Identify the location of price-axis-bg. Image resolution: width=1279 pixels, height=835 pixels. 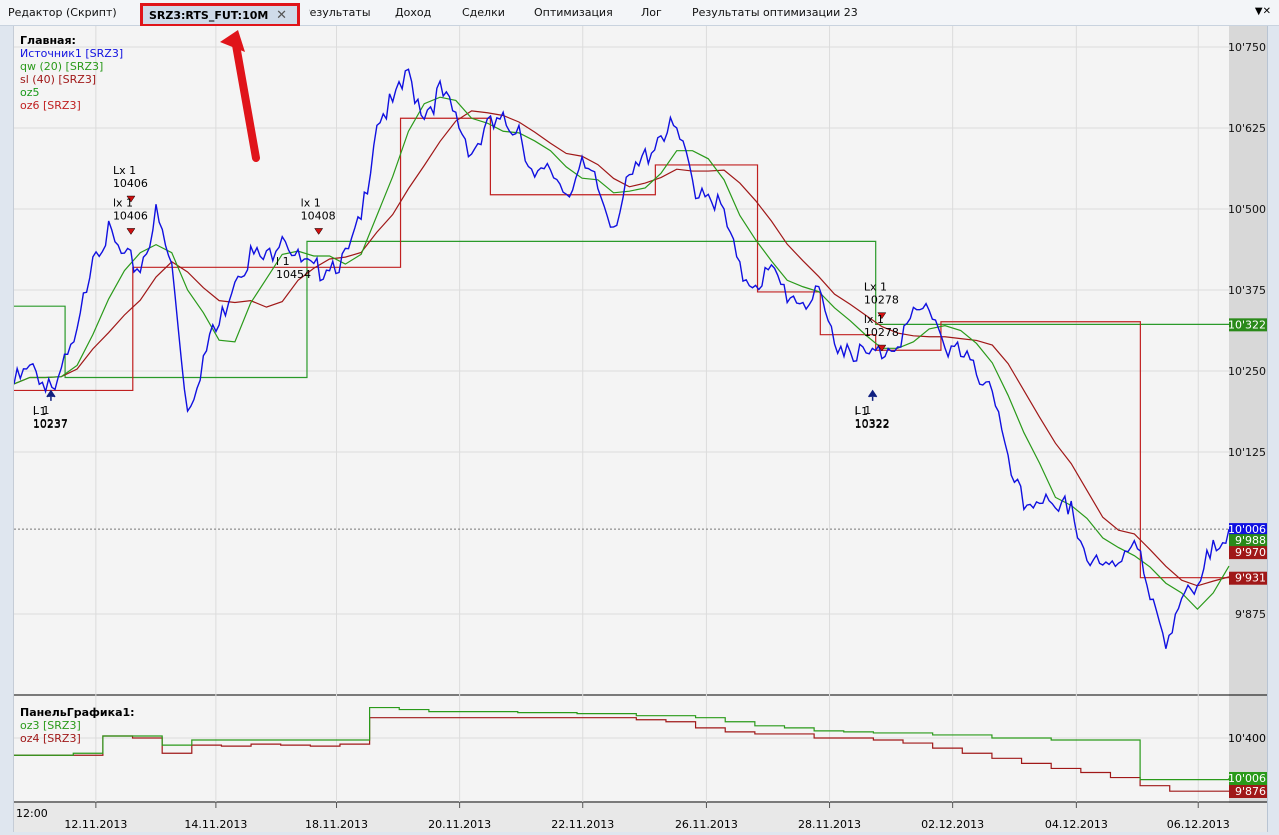
(1248, 429).